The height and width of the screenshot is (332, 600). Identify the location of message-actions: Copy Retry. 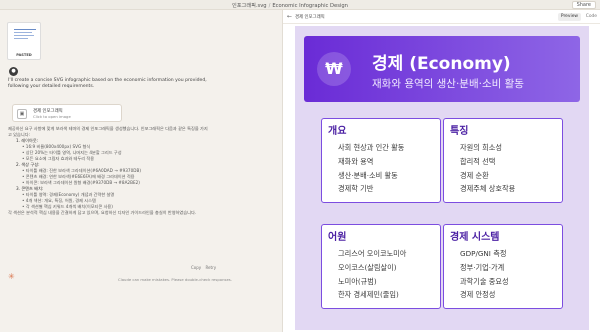
(202, 267).